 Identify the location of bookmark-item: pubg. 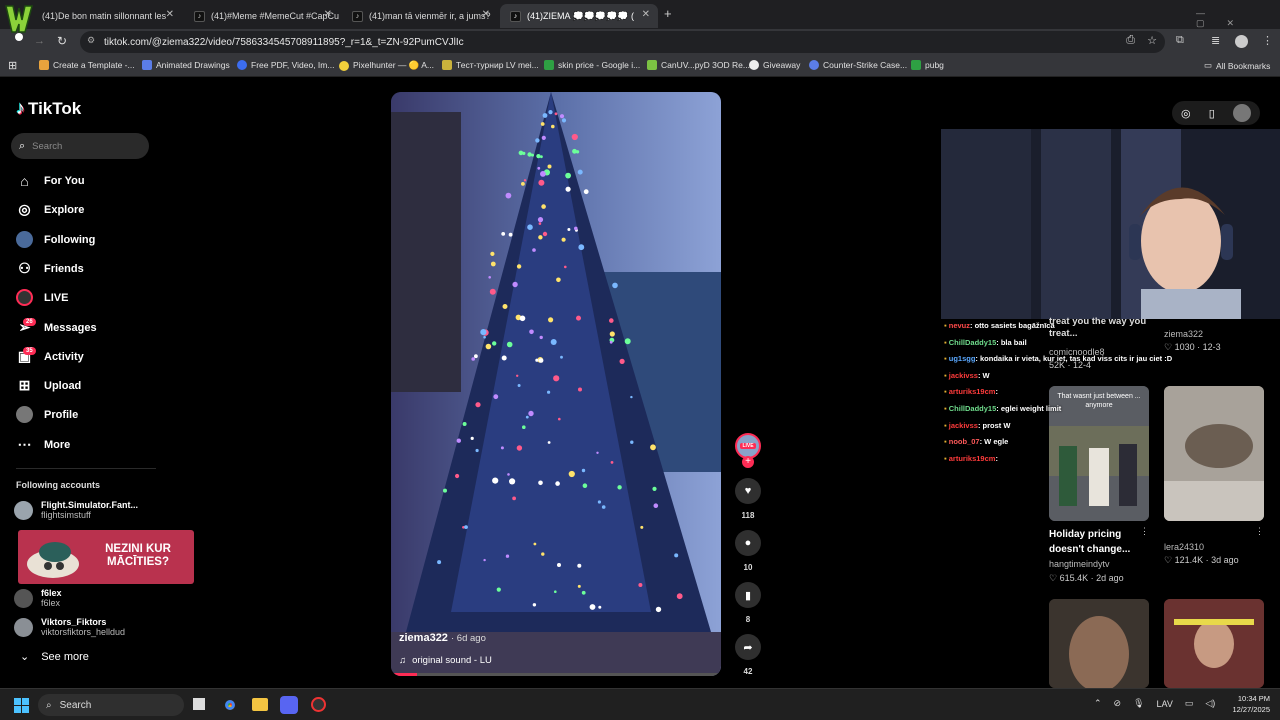
(927, 65).